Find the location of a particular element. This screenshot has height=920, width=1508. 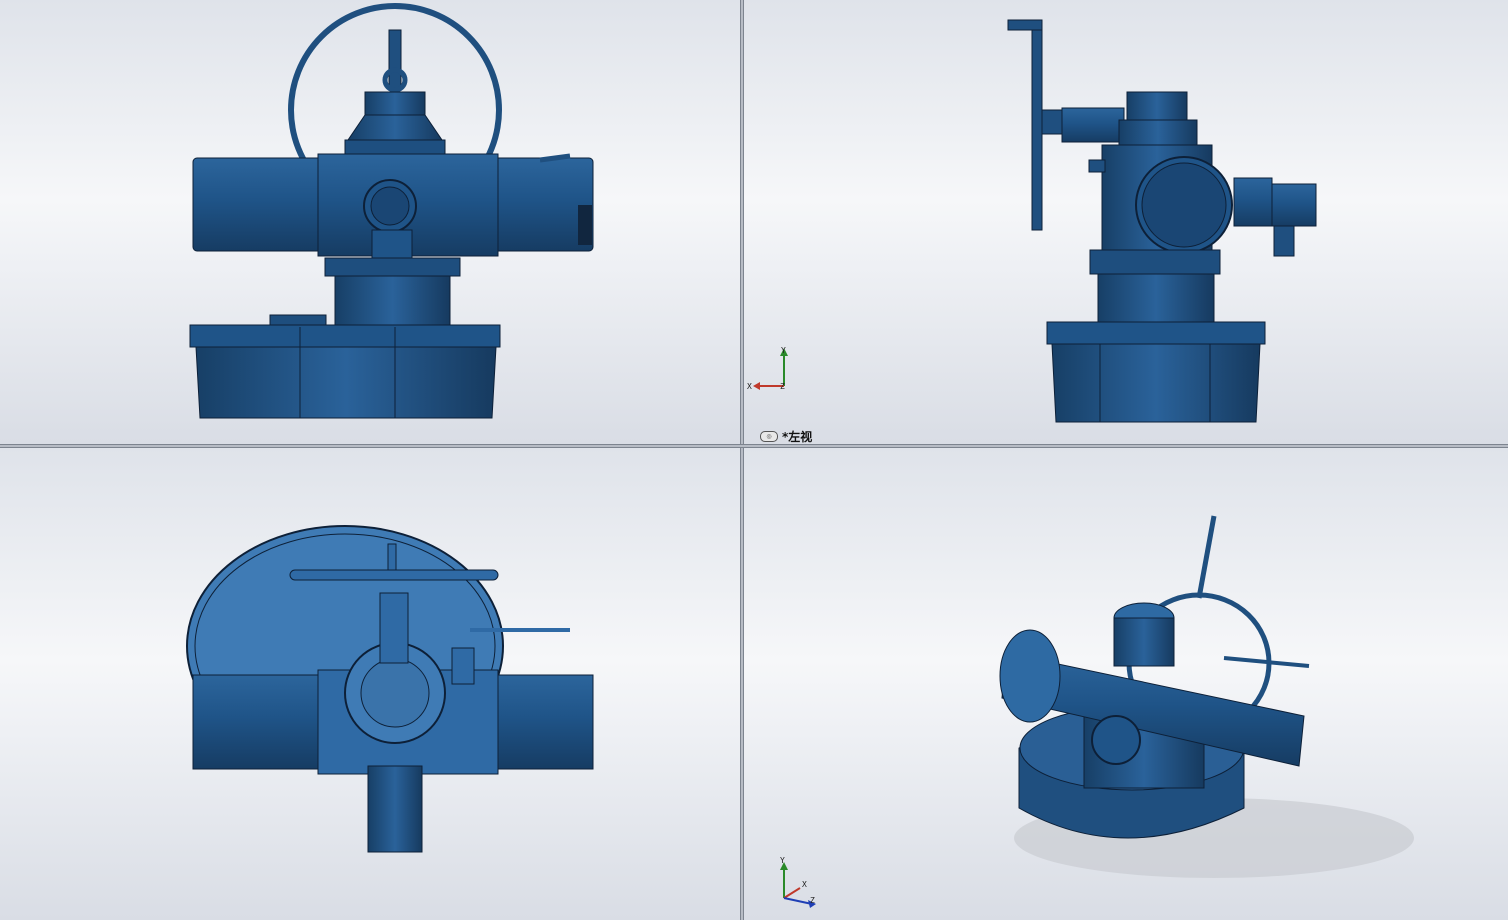

actuator-left-view is located at coordinates (1162, 221).